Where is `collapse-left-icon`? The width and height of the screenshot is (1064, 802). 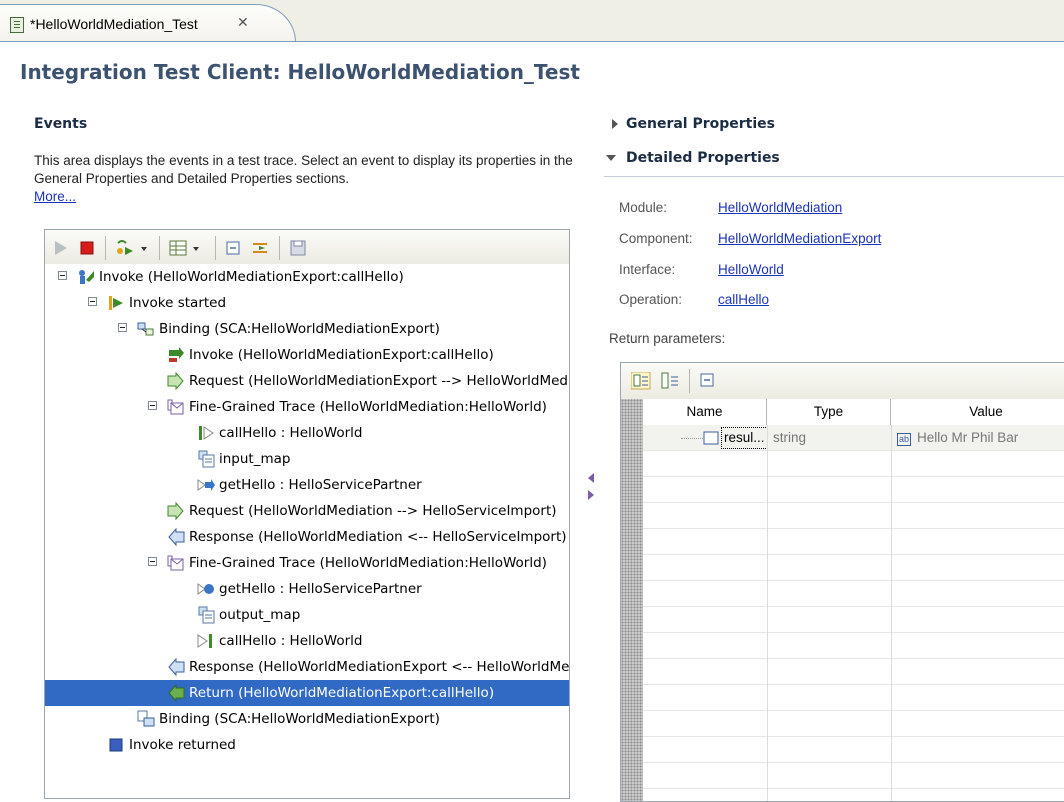 collapse-left-icon is located at coordinates (591, 478).